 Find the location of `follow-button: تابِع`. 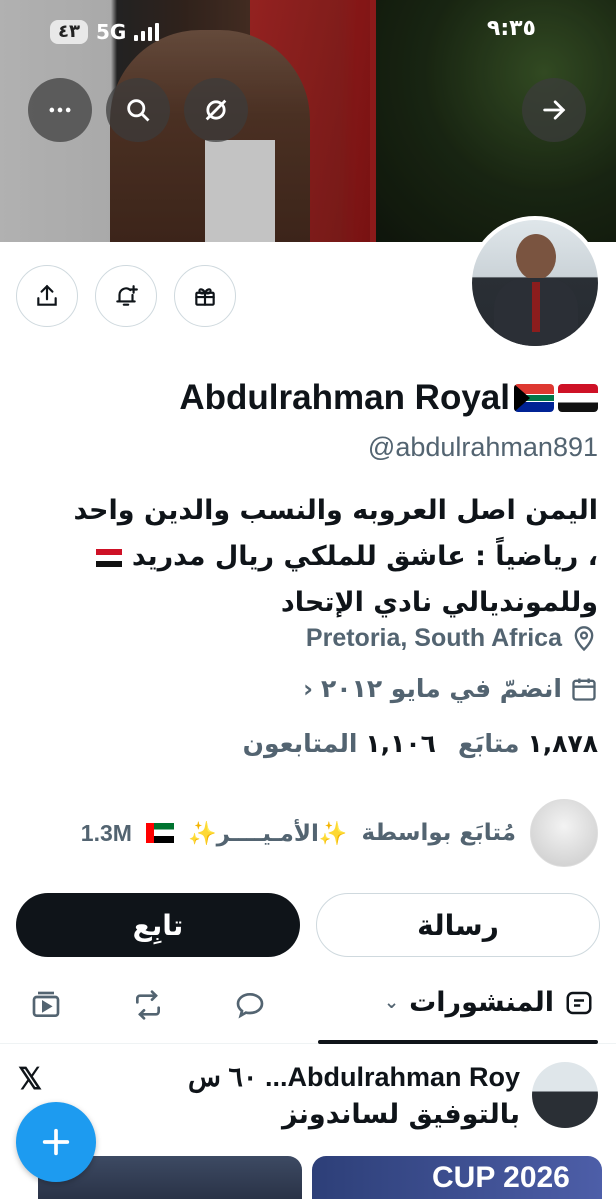

follow-button: تابِع is located at coordinates (158, 925).